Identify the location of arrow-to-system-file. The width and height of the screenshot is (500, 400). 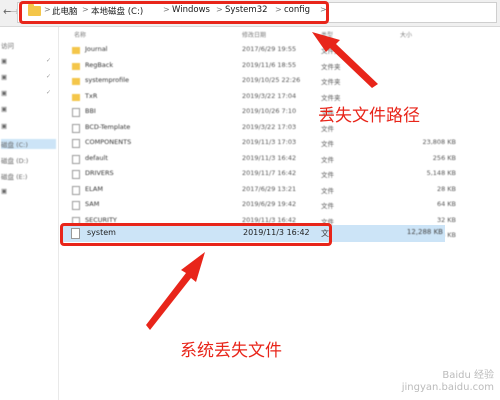
(175, 291).